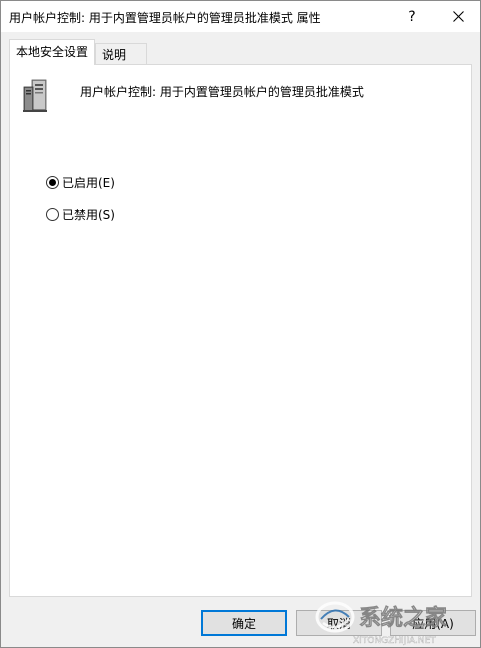 The image size is (481, 648). Describe the element at coordinates (88, 183) in the screenshot. I see `option-enabled-label: 已启用(E)` at that location.